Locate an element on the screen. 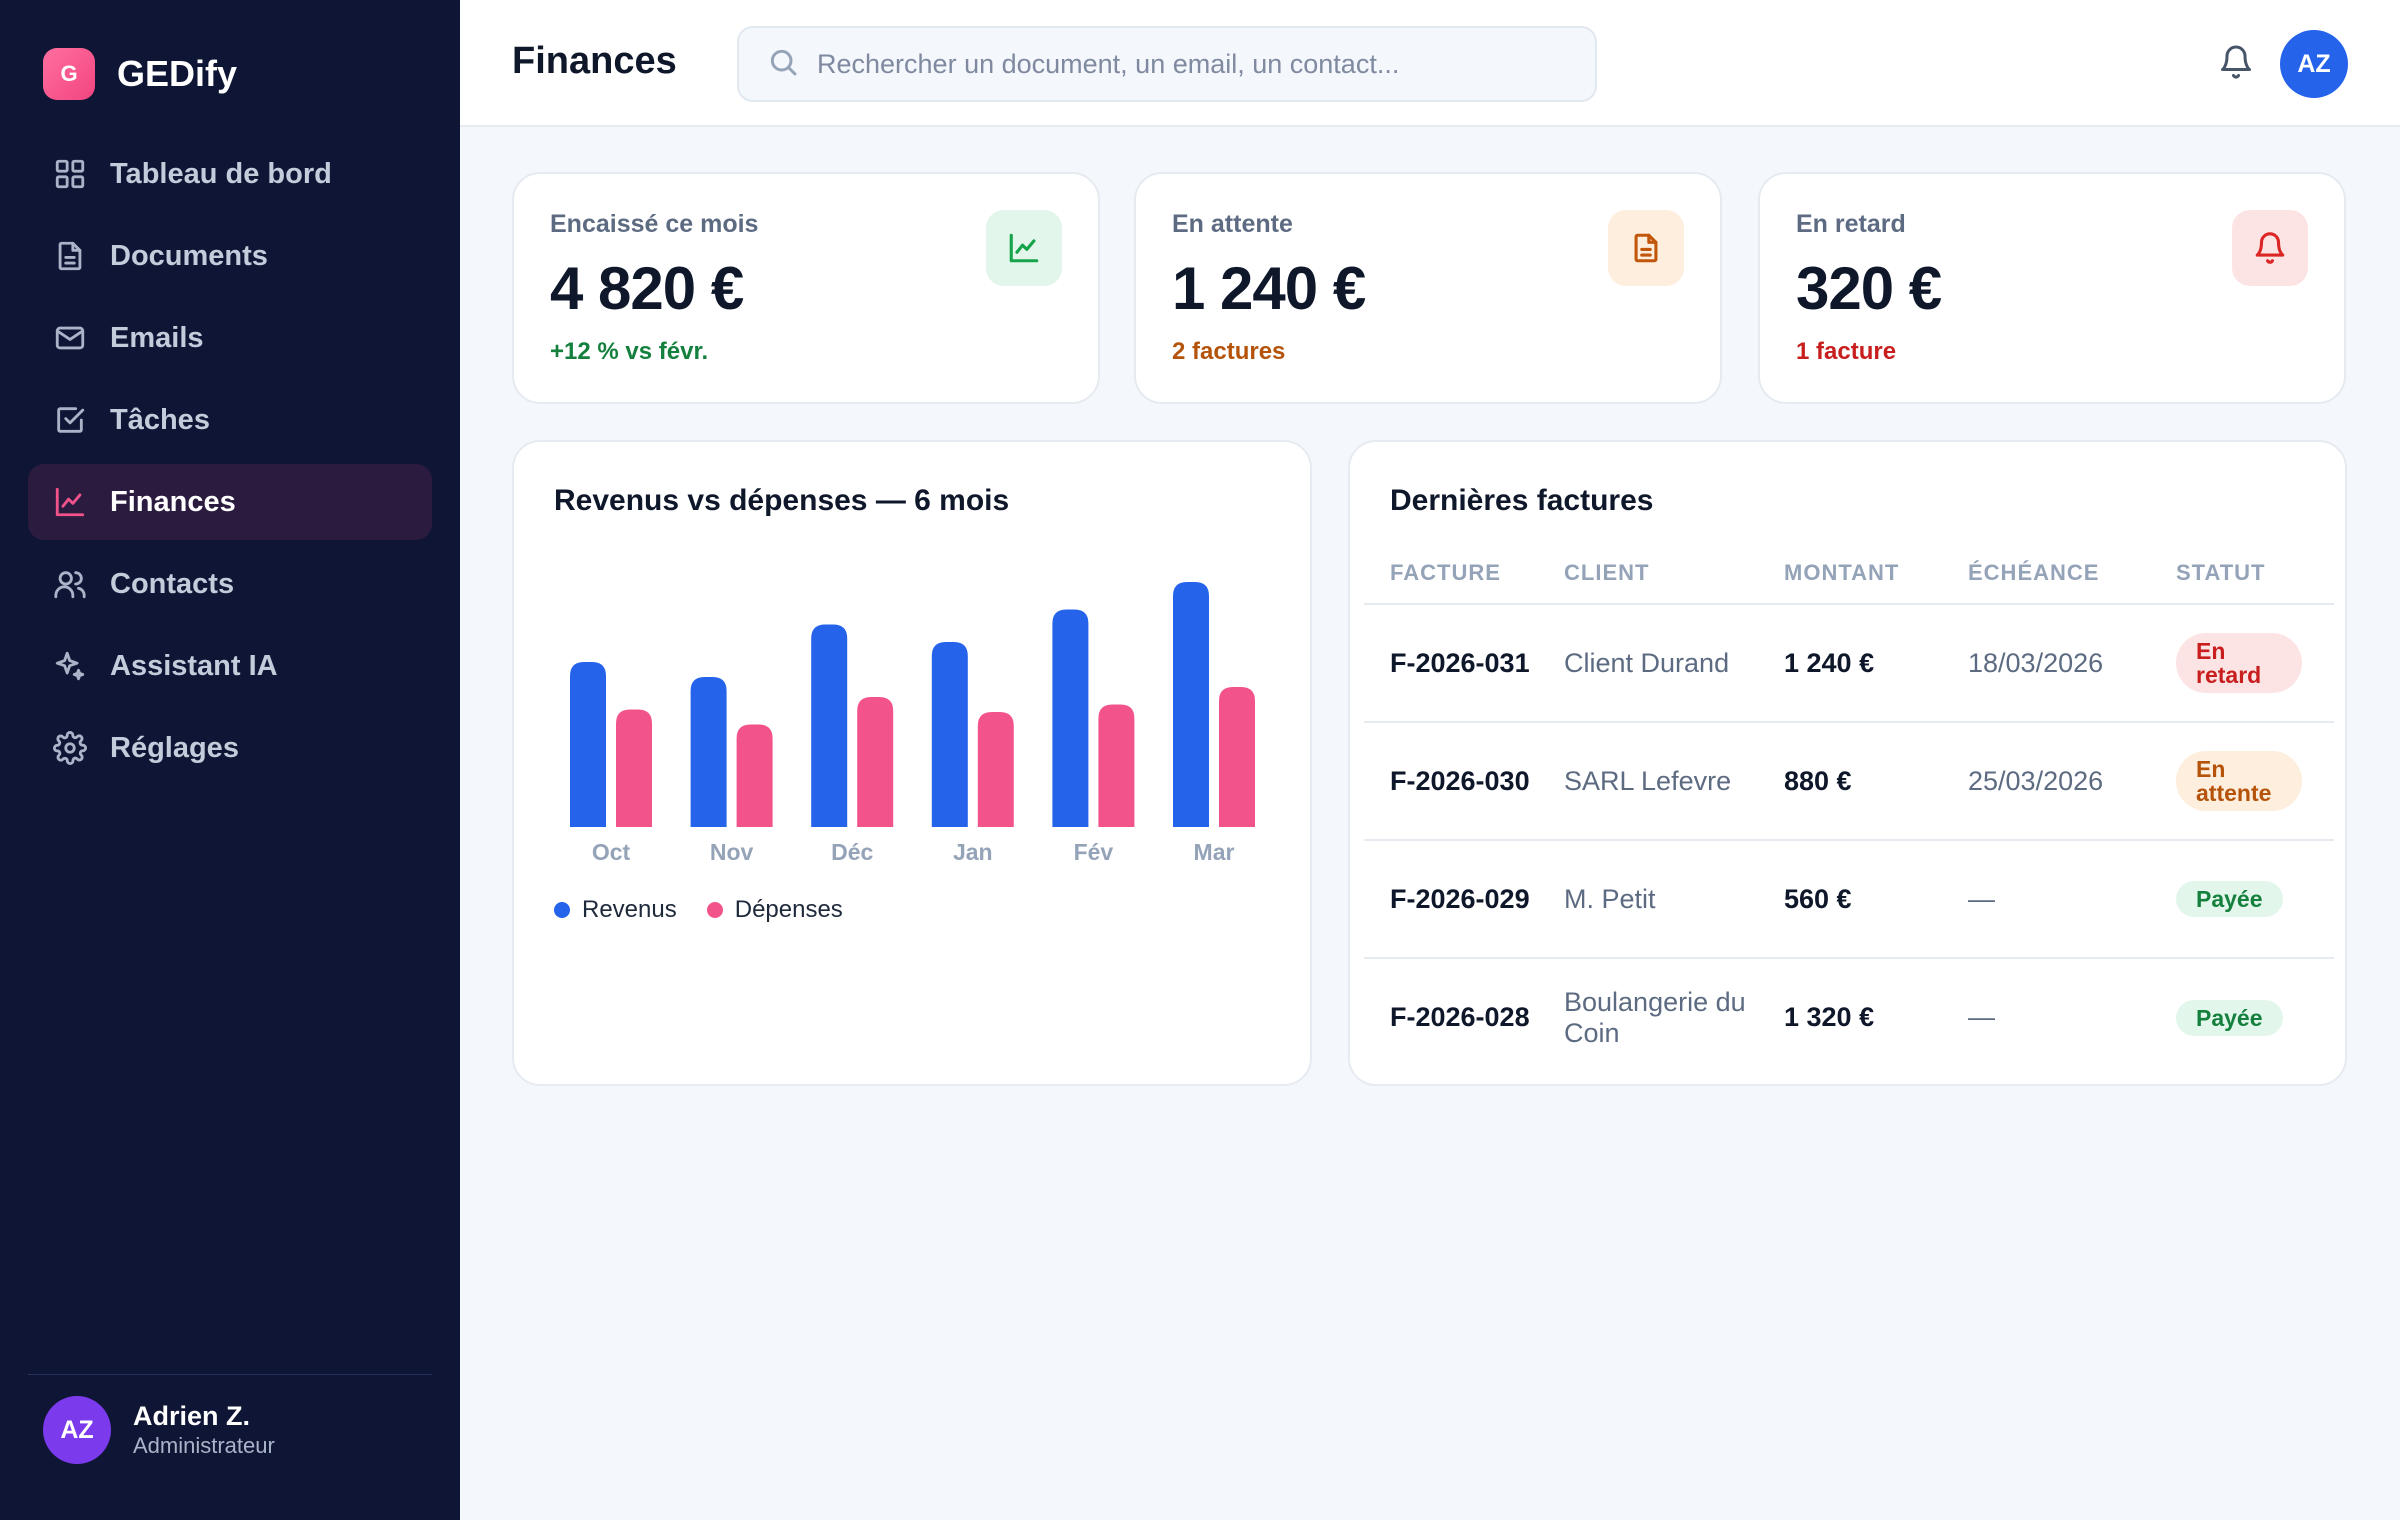 Image resolution: width=2400 pixels, height=1520 pixels. x-tick-label: Mar is located at coordinates (1214, 852).